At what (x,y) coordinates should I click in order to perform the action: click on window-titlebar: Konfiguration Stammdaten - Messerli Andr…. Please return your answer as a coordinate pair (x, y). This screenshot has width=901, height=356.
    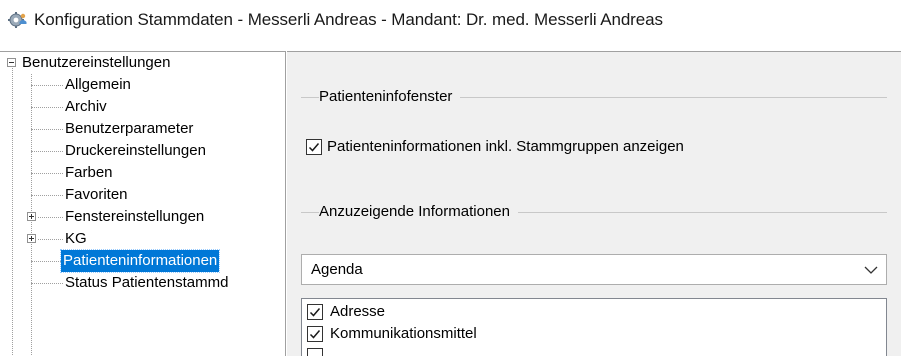
    Looking at the image, I should click on (450, 20).